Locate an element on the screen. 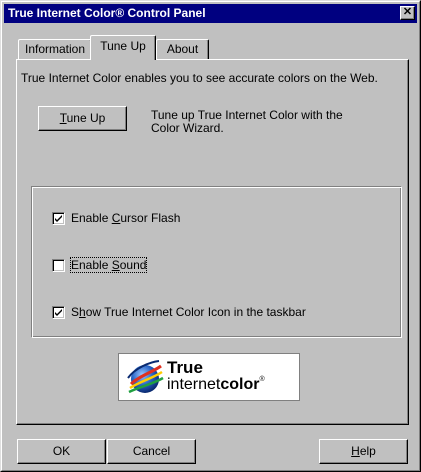 The width and height of the screenshot is (421, 472). help-button: Help is located at coordinates (363, 451).